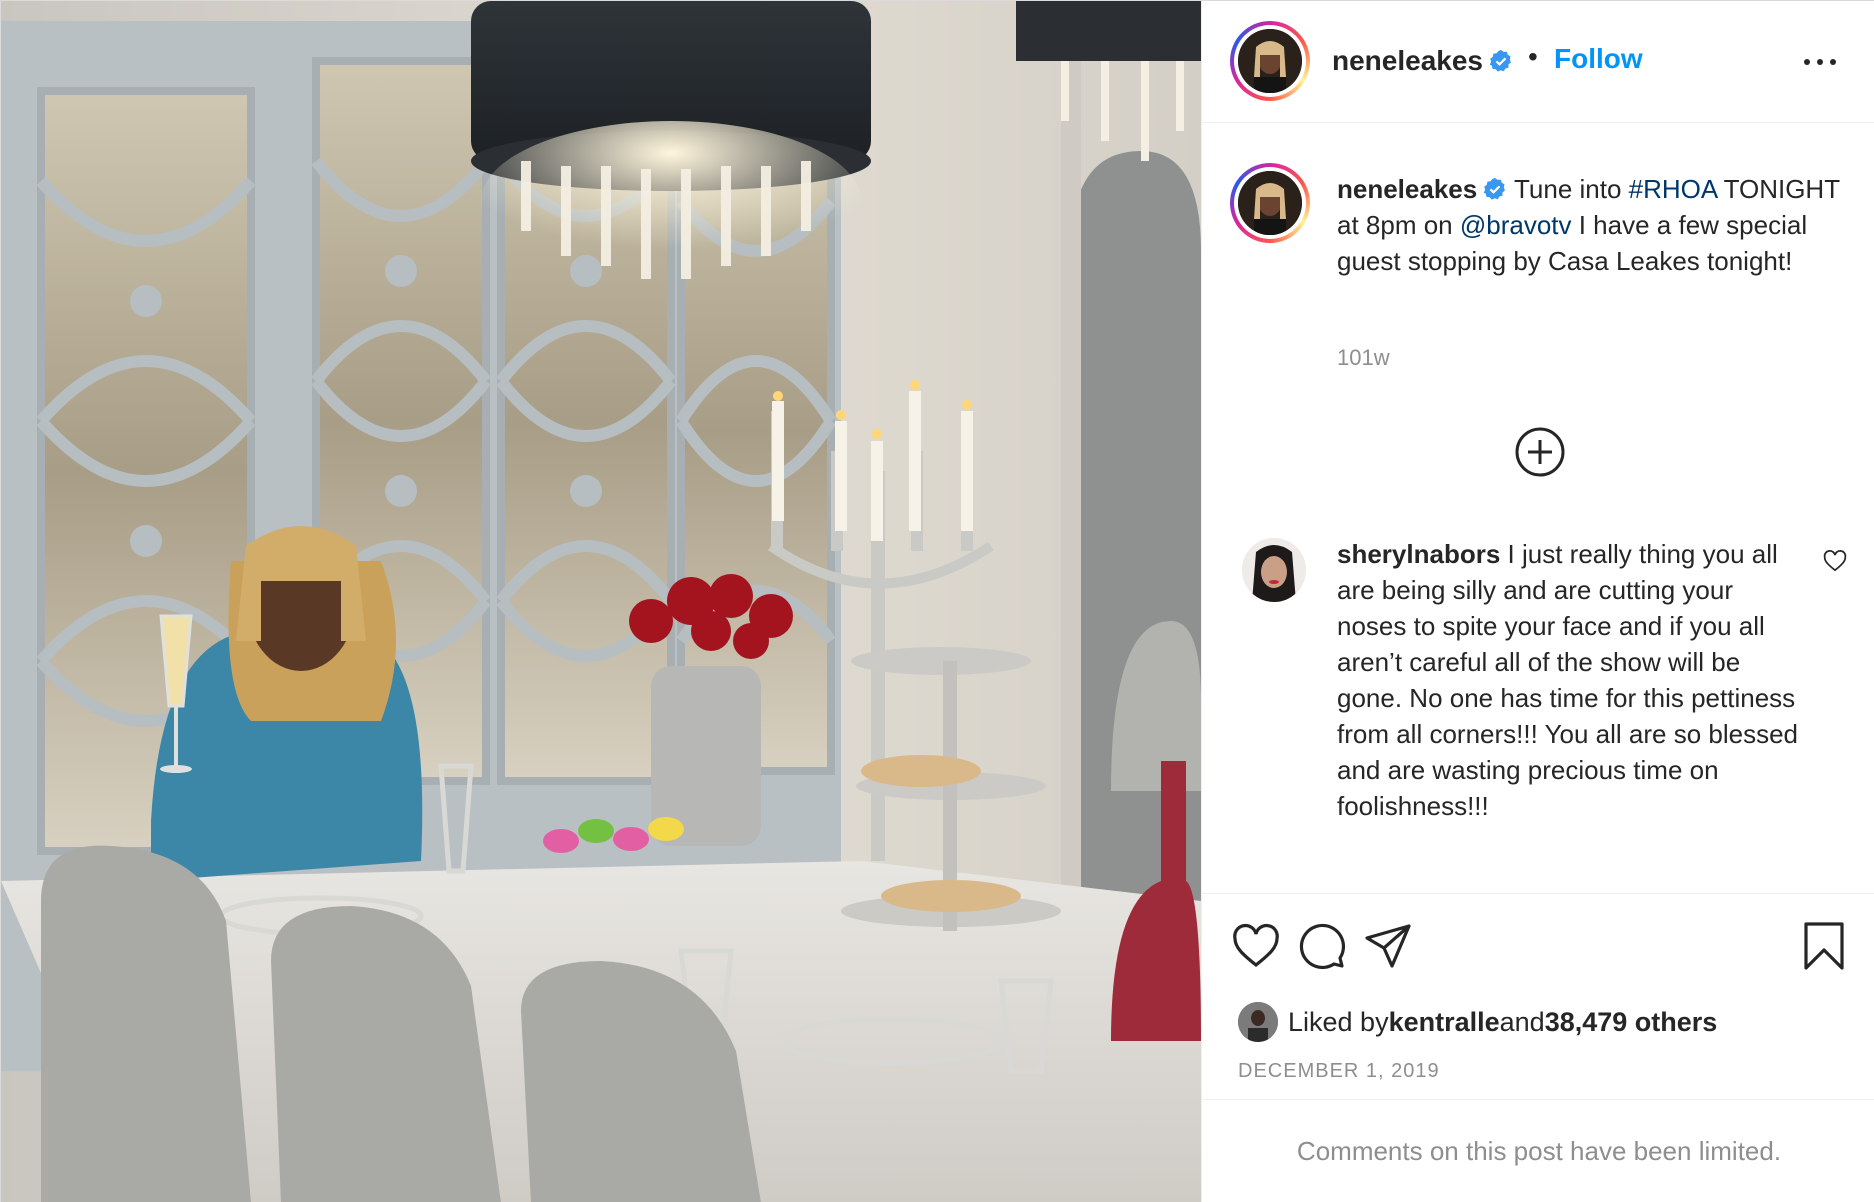 This screenshot has height=1202, width=1874. What do you see at coordinates (1538, 1150) in the screenshot?
I see `comments-limited-notice: Comments on this post have been limited.` at bounding box center [1538, 1150].